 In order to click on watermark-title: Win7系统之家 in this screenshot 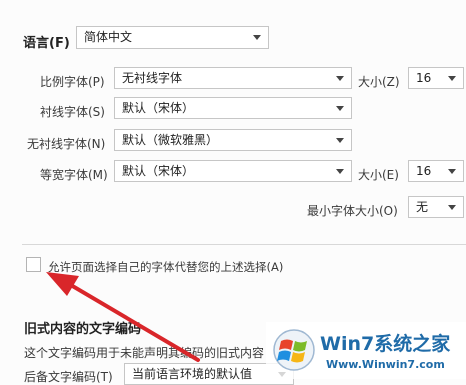, I will do `click(385, 344)`.